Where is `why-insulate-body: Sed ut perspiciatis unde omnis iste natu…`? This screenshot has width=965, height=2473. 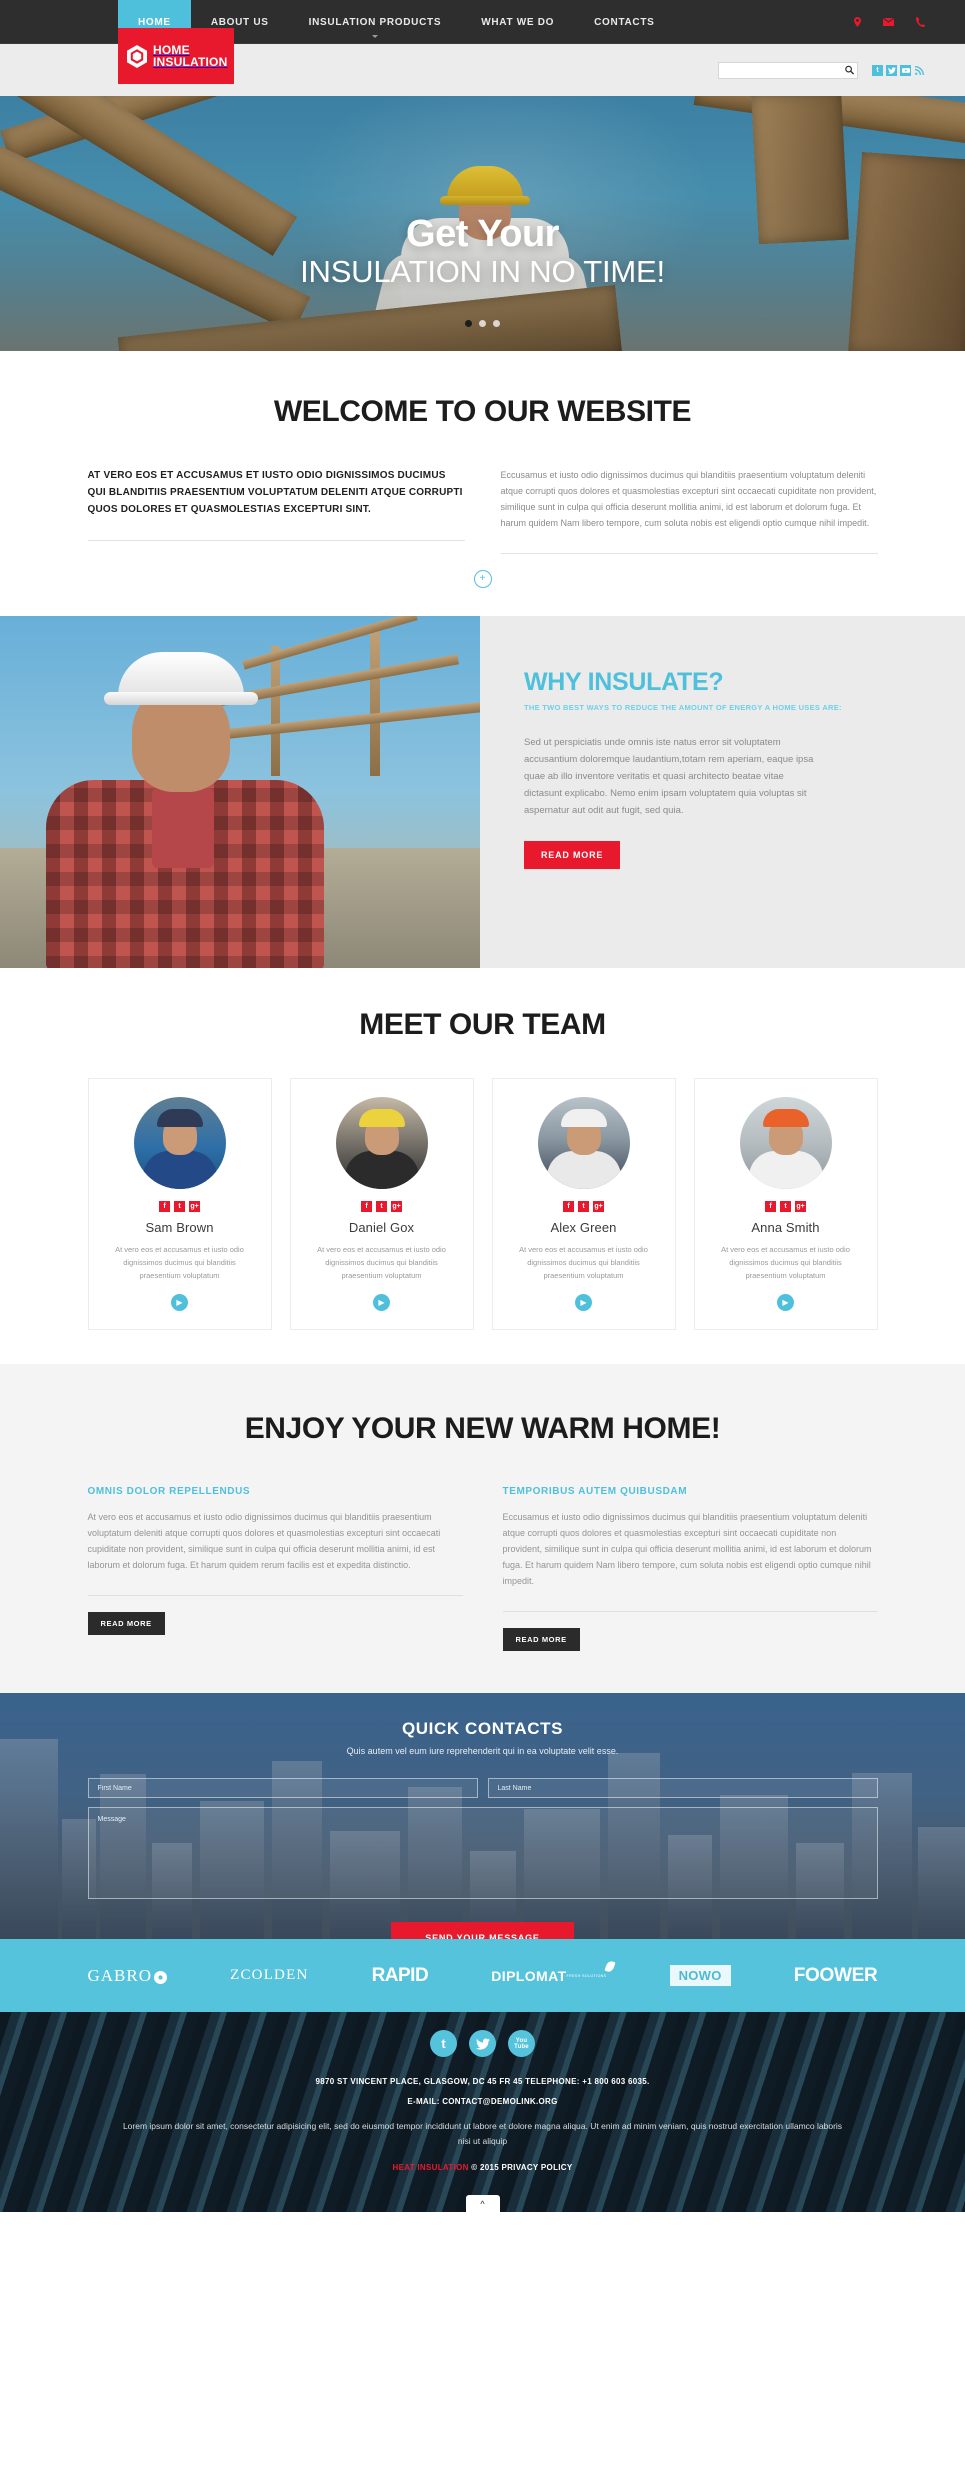 why-insulate-body: Sed ut perspiciatis unde omnis iste natu… is located at coordinates (669, 776).